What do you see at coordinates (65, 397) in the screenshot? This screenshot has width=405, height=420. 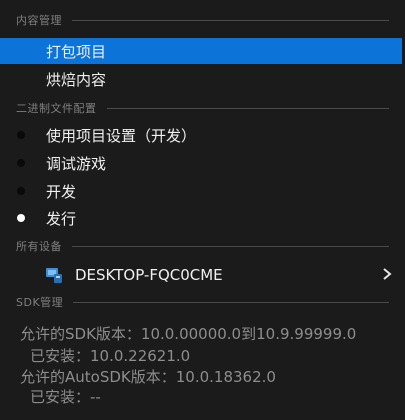 I see `autosdk-installed-version: 已安装：--` at bounding box center [65, 397].